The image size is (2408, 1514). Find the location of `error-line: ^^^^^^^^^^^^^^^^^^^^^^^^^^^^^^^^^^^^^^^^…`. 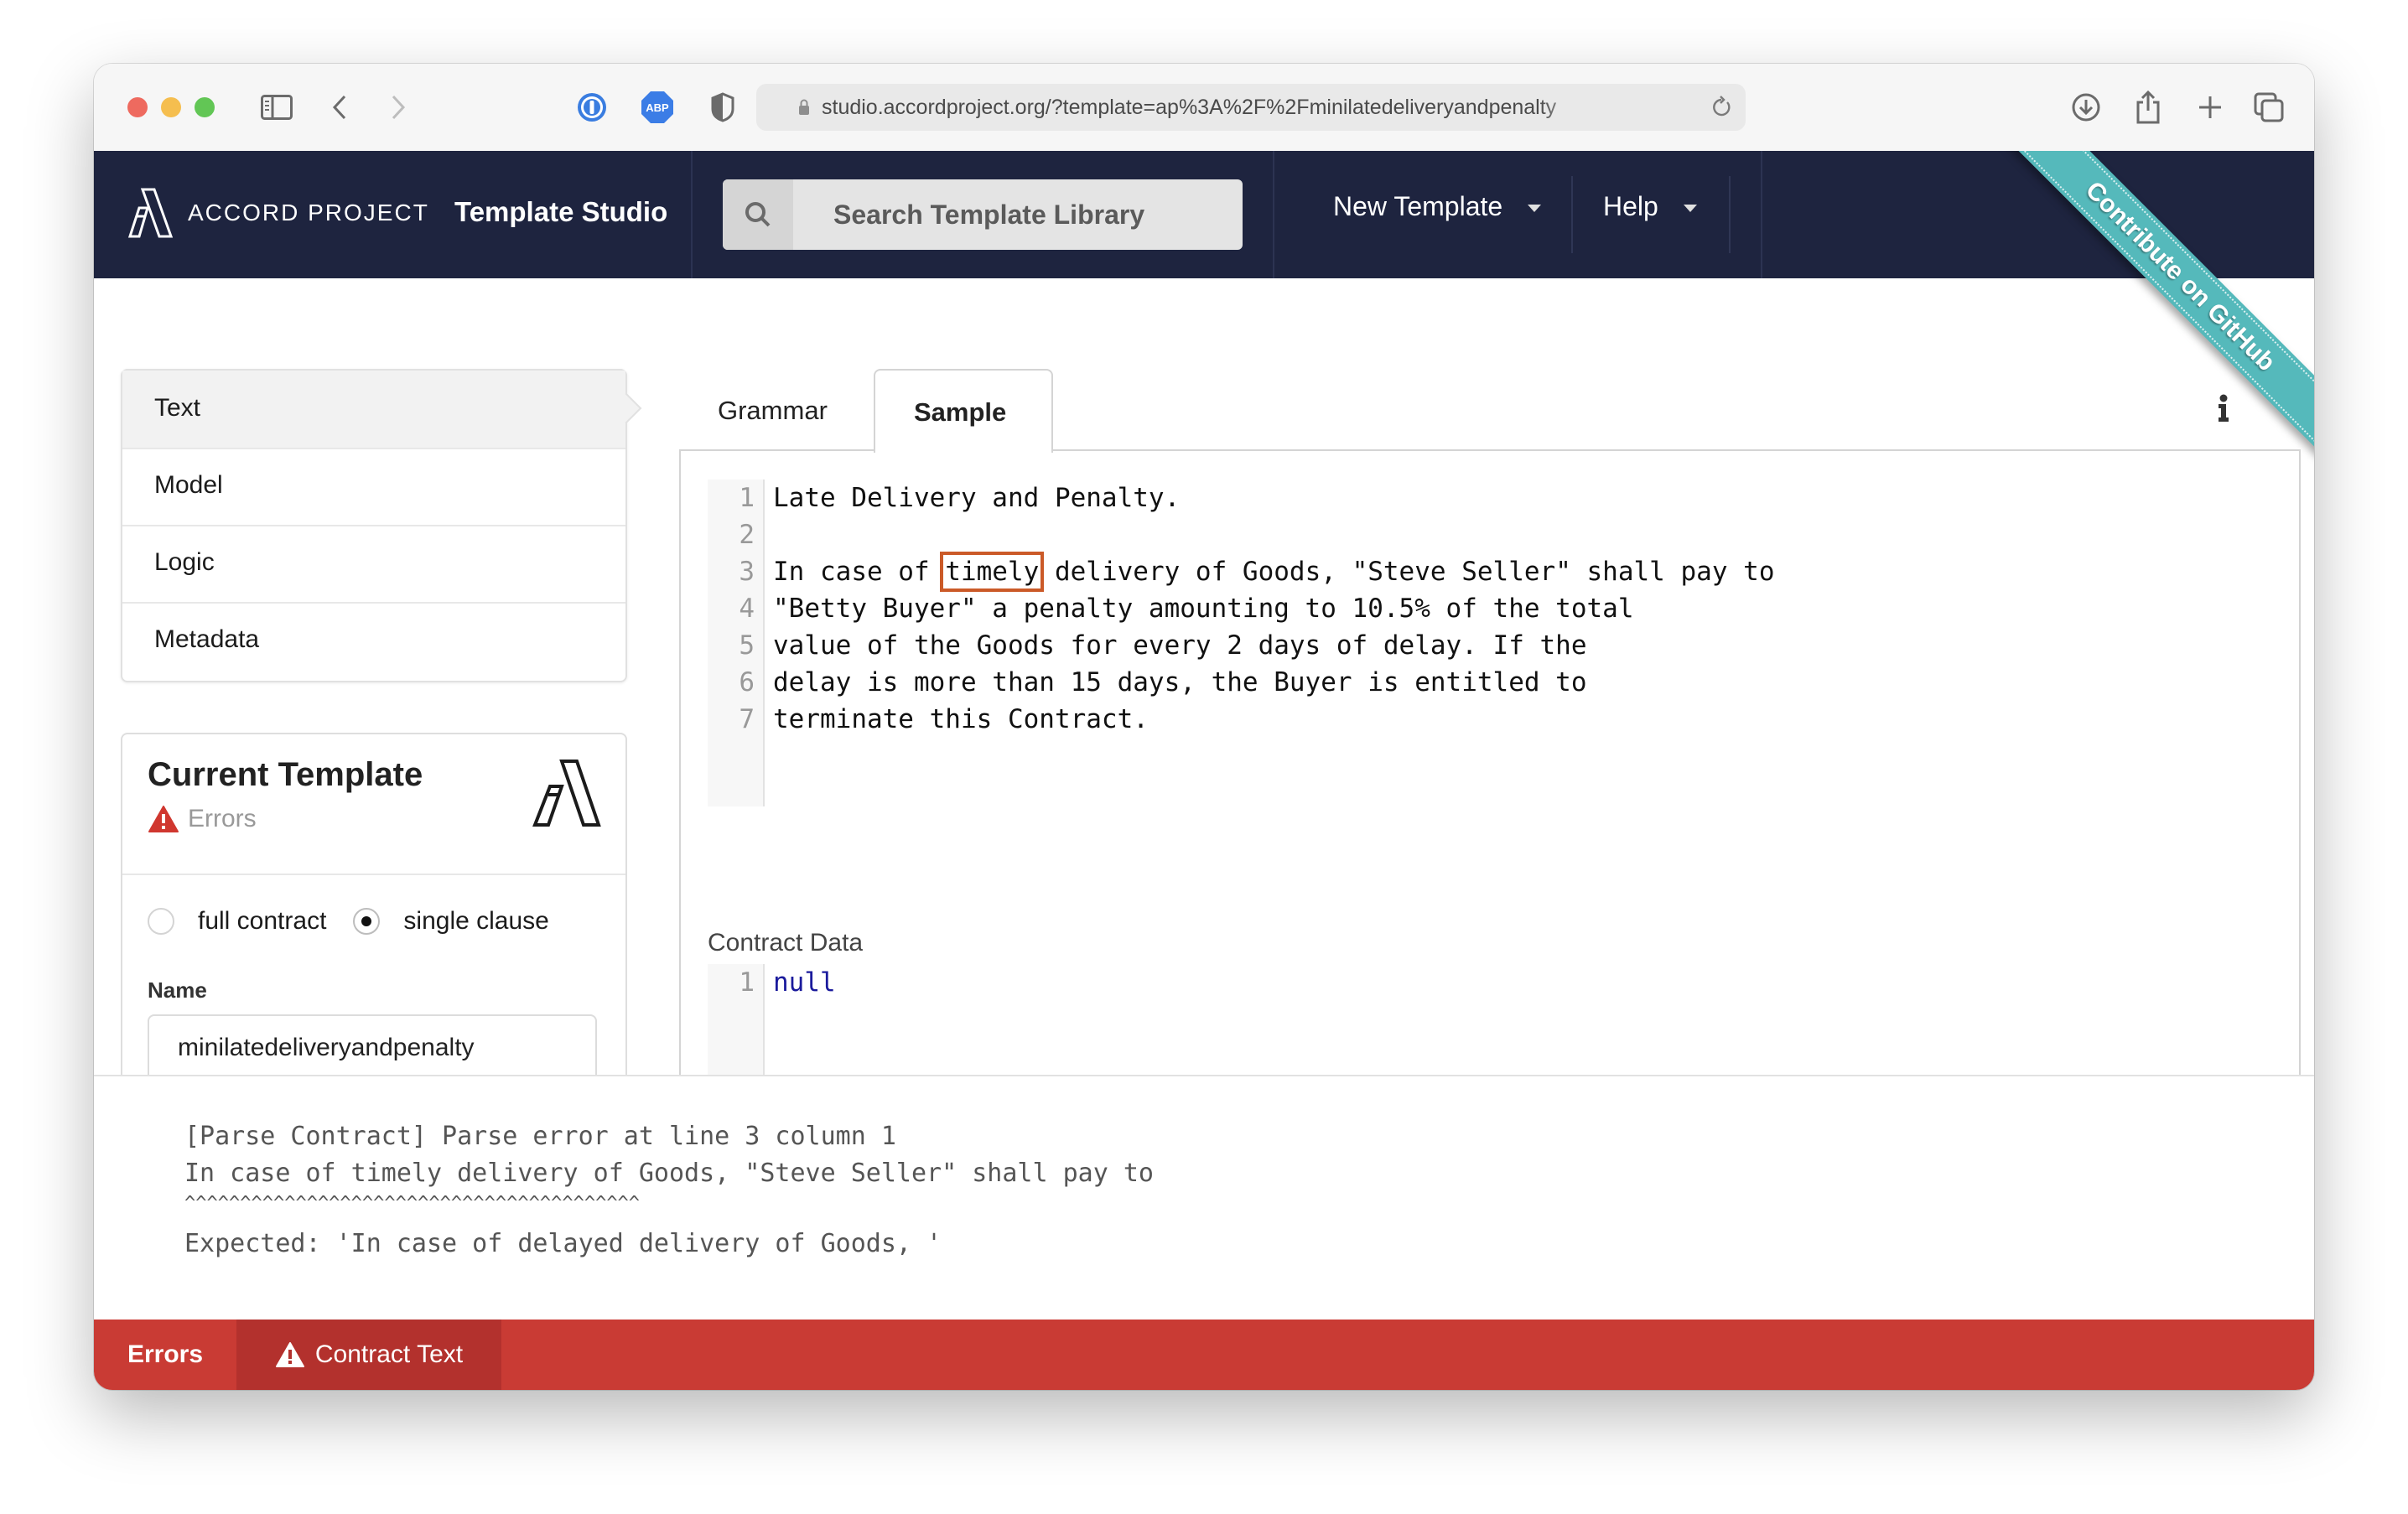

error-line: ^^^^^^^^^^^^^^^^^^^^^^^^^^^^^^^^^^^^^^^^… is located at coordinates (412, 1204).